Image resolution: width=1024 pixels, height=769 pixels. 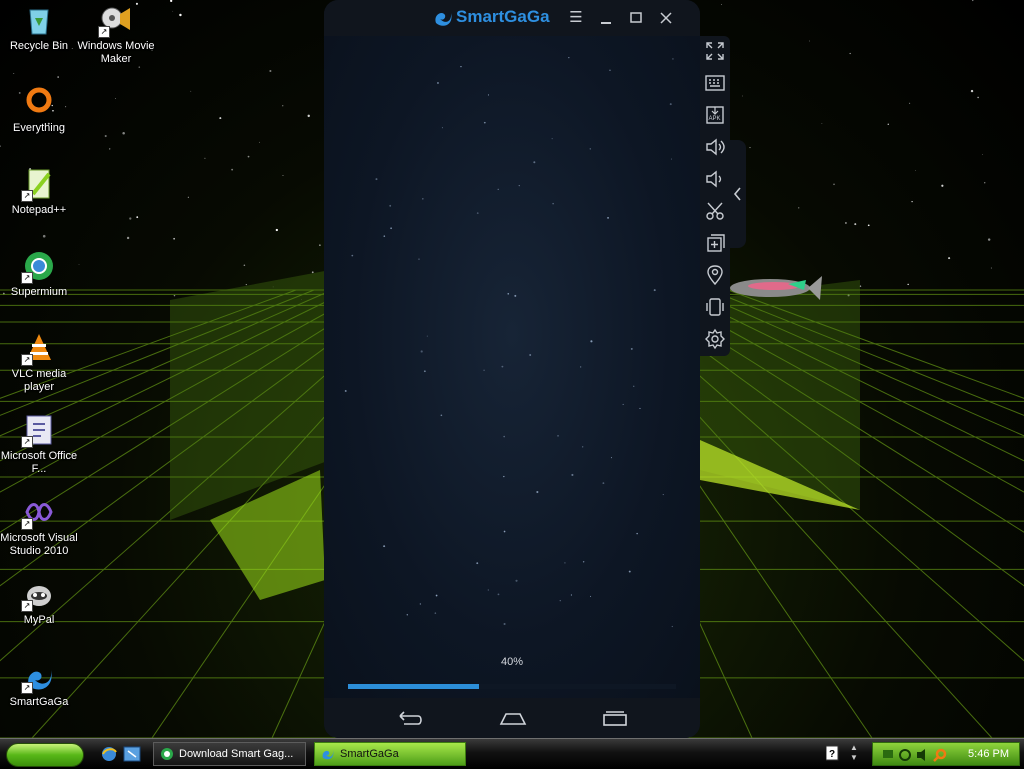 What do you see at coordinates (328, 755) in the screenshot?
I see `smartgaga-icon` at bounding box center [328, 755].